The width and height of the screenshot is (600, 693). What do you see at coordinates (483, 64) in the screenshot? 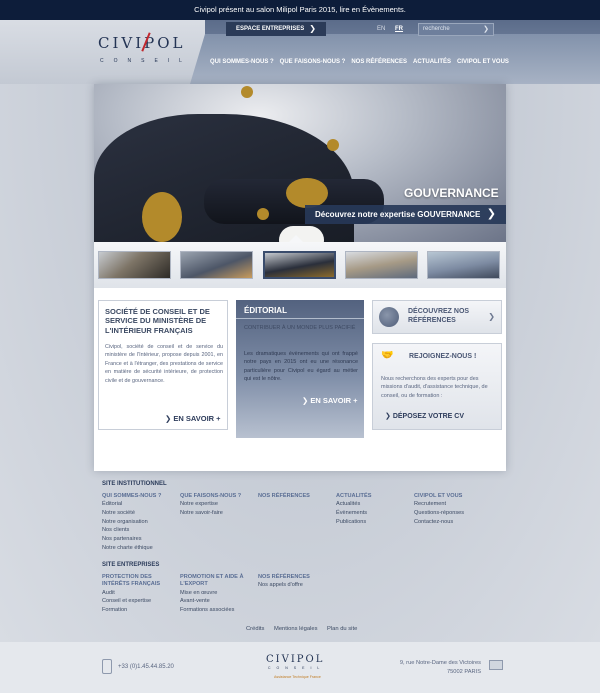
I see `nav-civipol-et-vous: CIVIPOL ET VOUS` at bounding box center [483, 64].